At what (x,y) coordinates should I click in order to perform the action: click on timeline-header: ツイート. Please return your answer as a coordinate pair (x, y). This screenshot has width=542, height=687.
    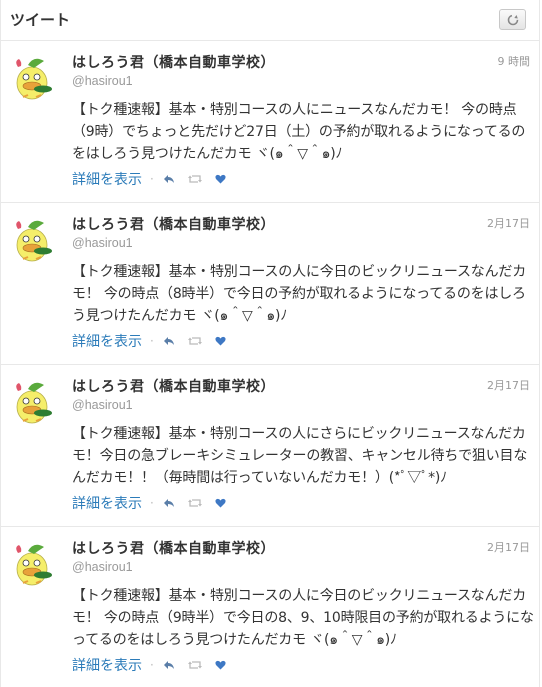
    Looking at the image, I should click on (270, 20).